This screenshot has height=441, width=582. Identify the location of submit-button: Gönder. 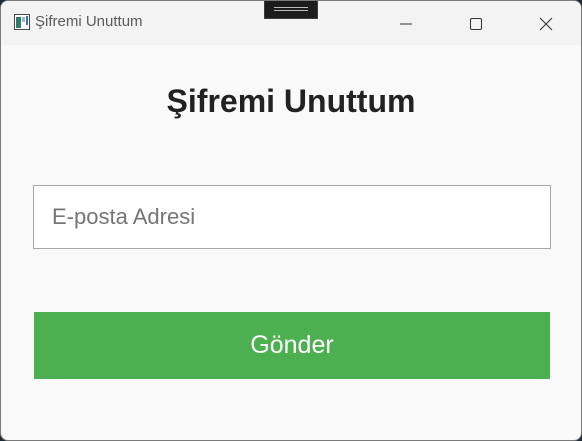
(292, 345).